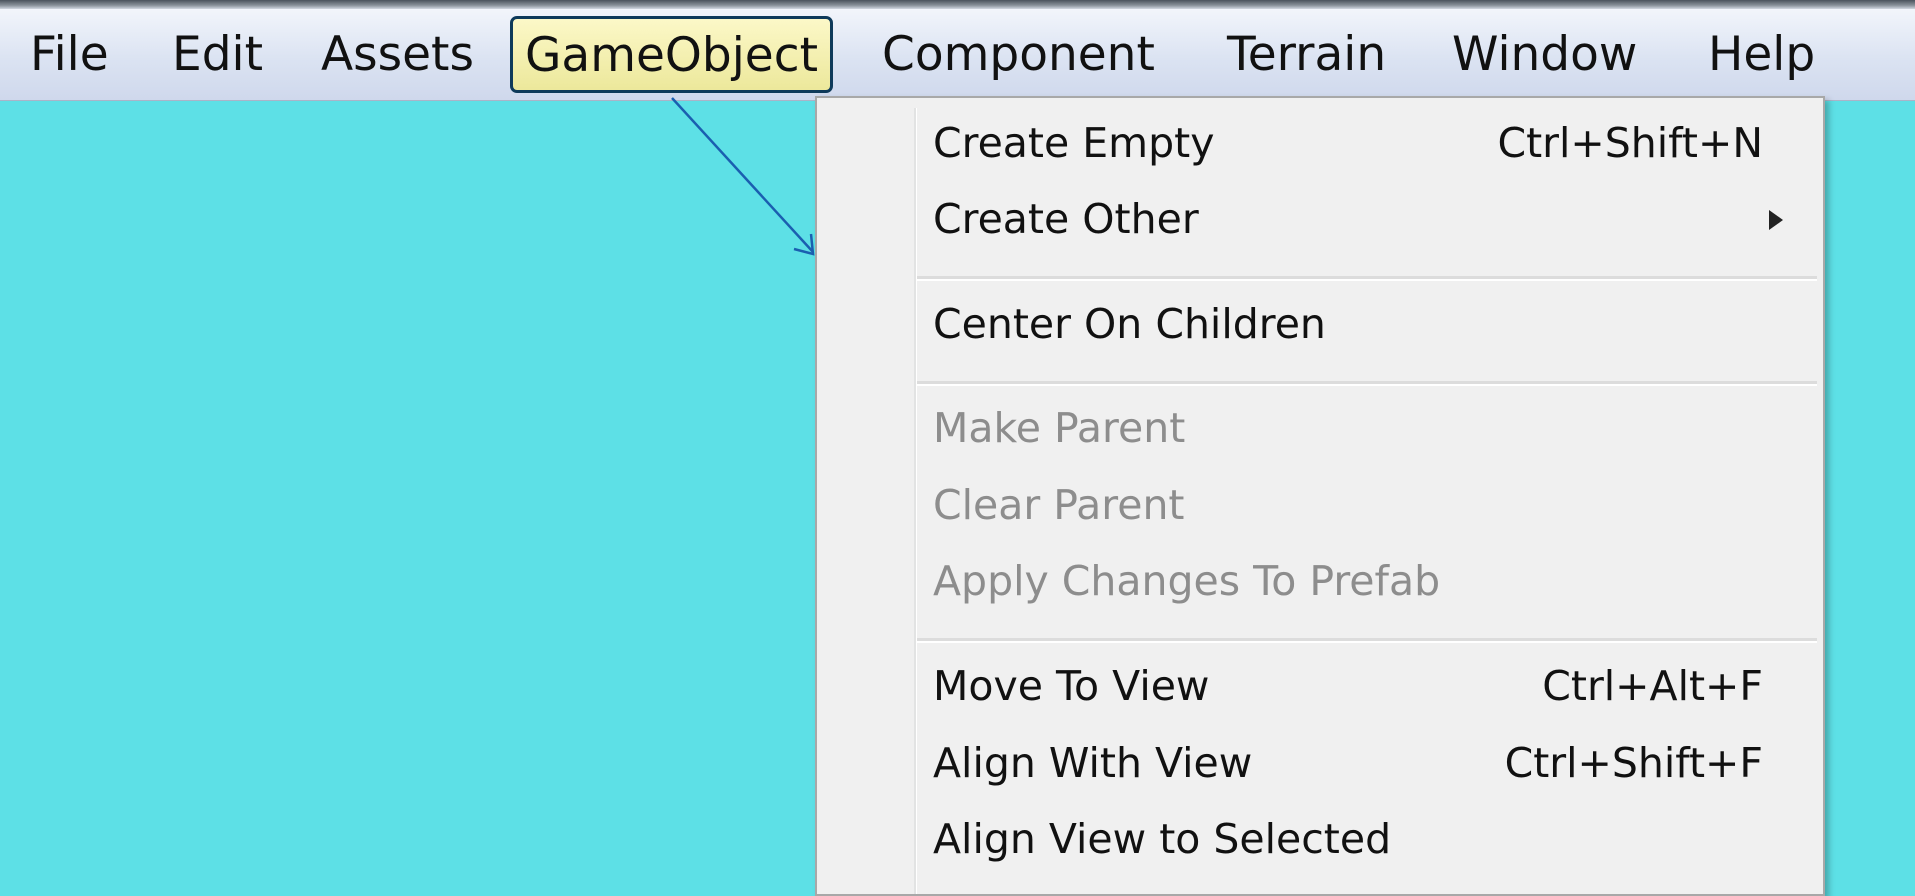  What do you see at coordinates (1761, 54) in the screenshot?
I see `menu-help: Help` at bounding box center [1761, 54].